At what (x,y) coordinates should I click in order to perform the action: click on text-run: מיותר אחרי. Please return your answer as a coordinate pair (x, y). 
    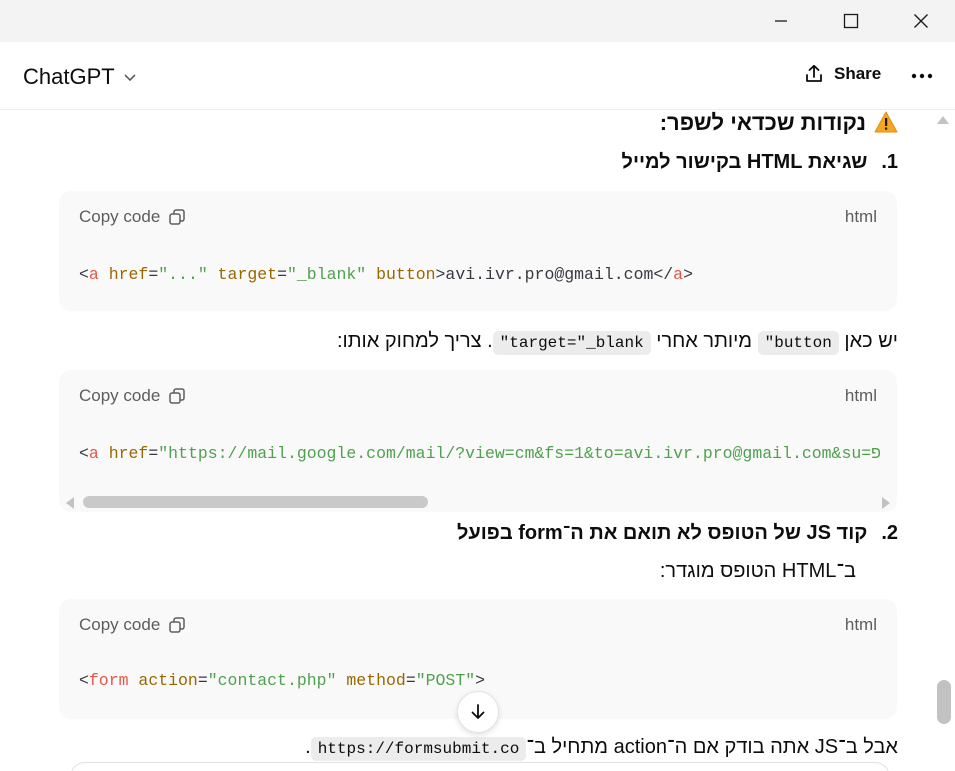
    Looking at the image, I should click on (704, 341).